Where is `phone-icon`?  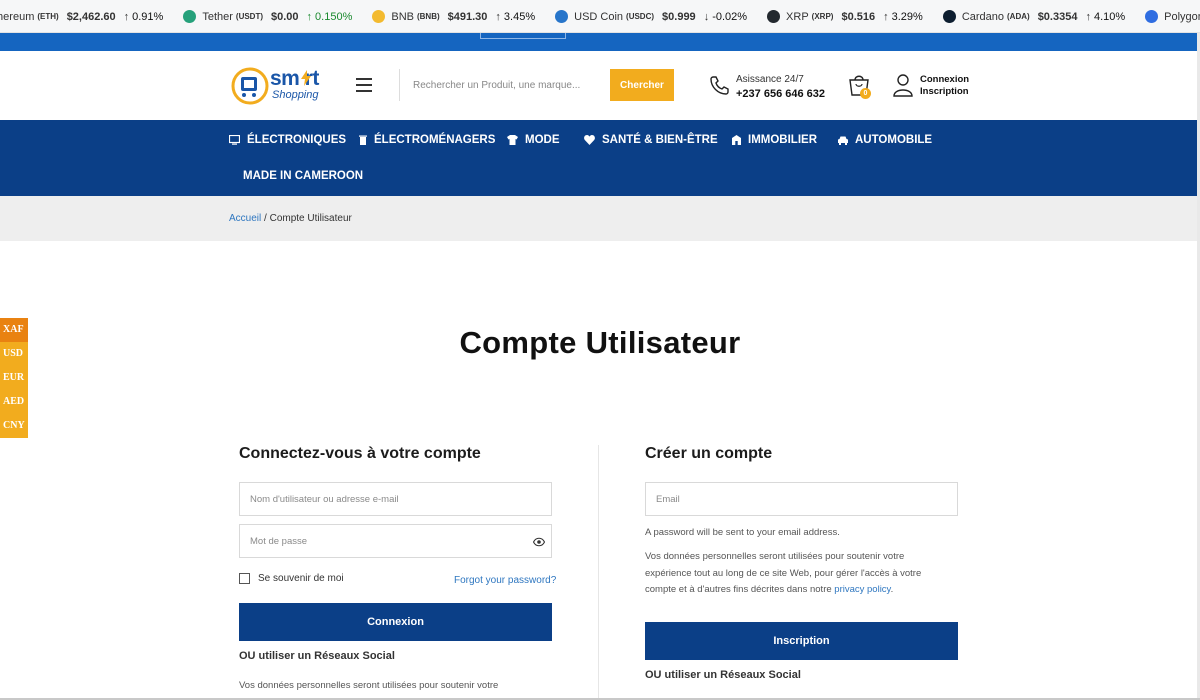 phone-icon is located at coordinates (719, 85).